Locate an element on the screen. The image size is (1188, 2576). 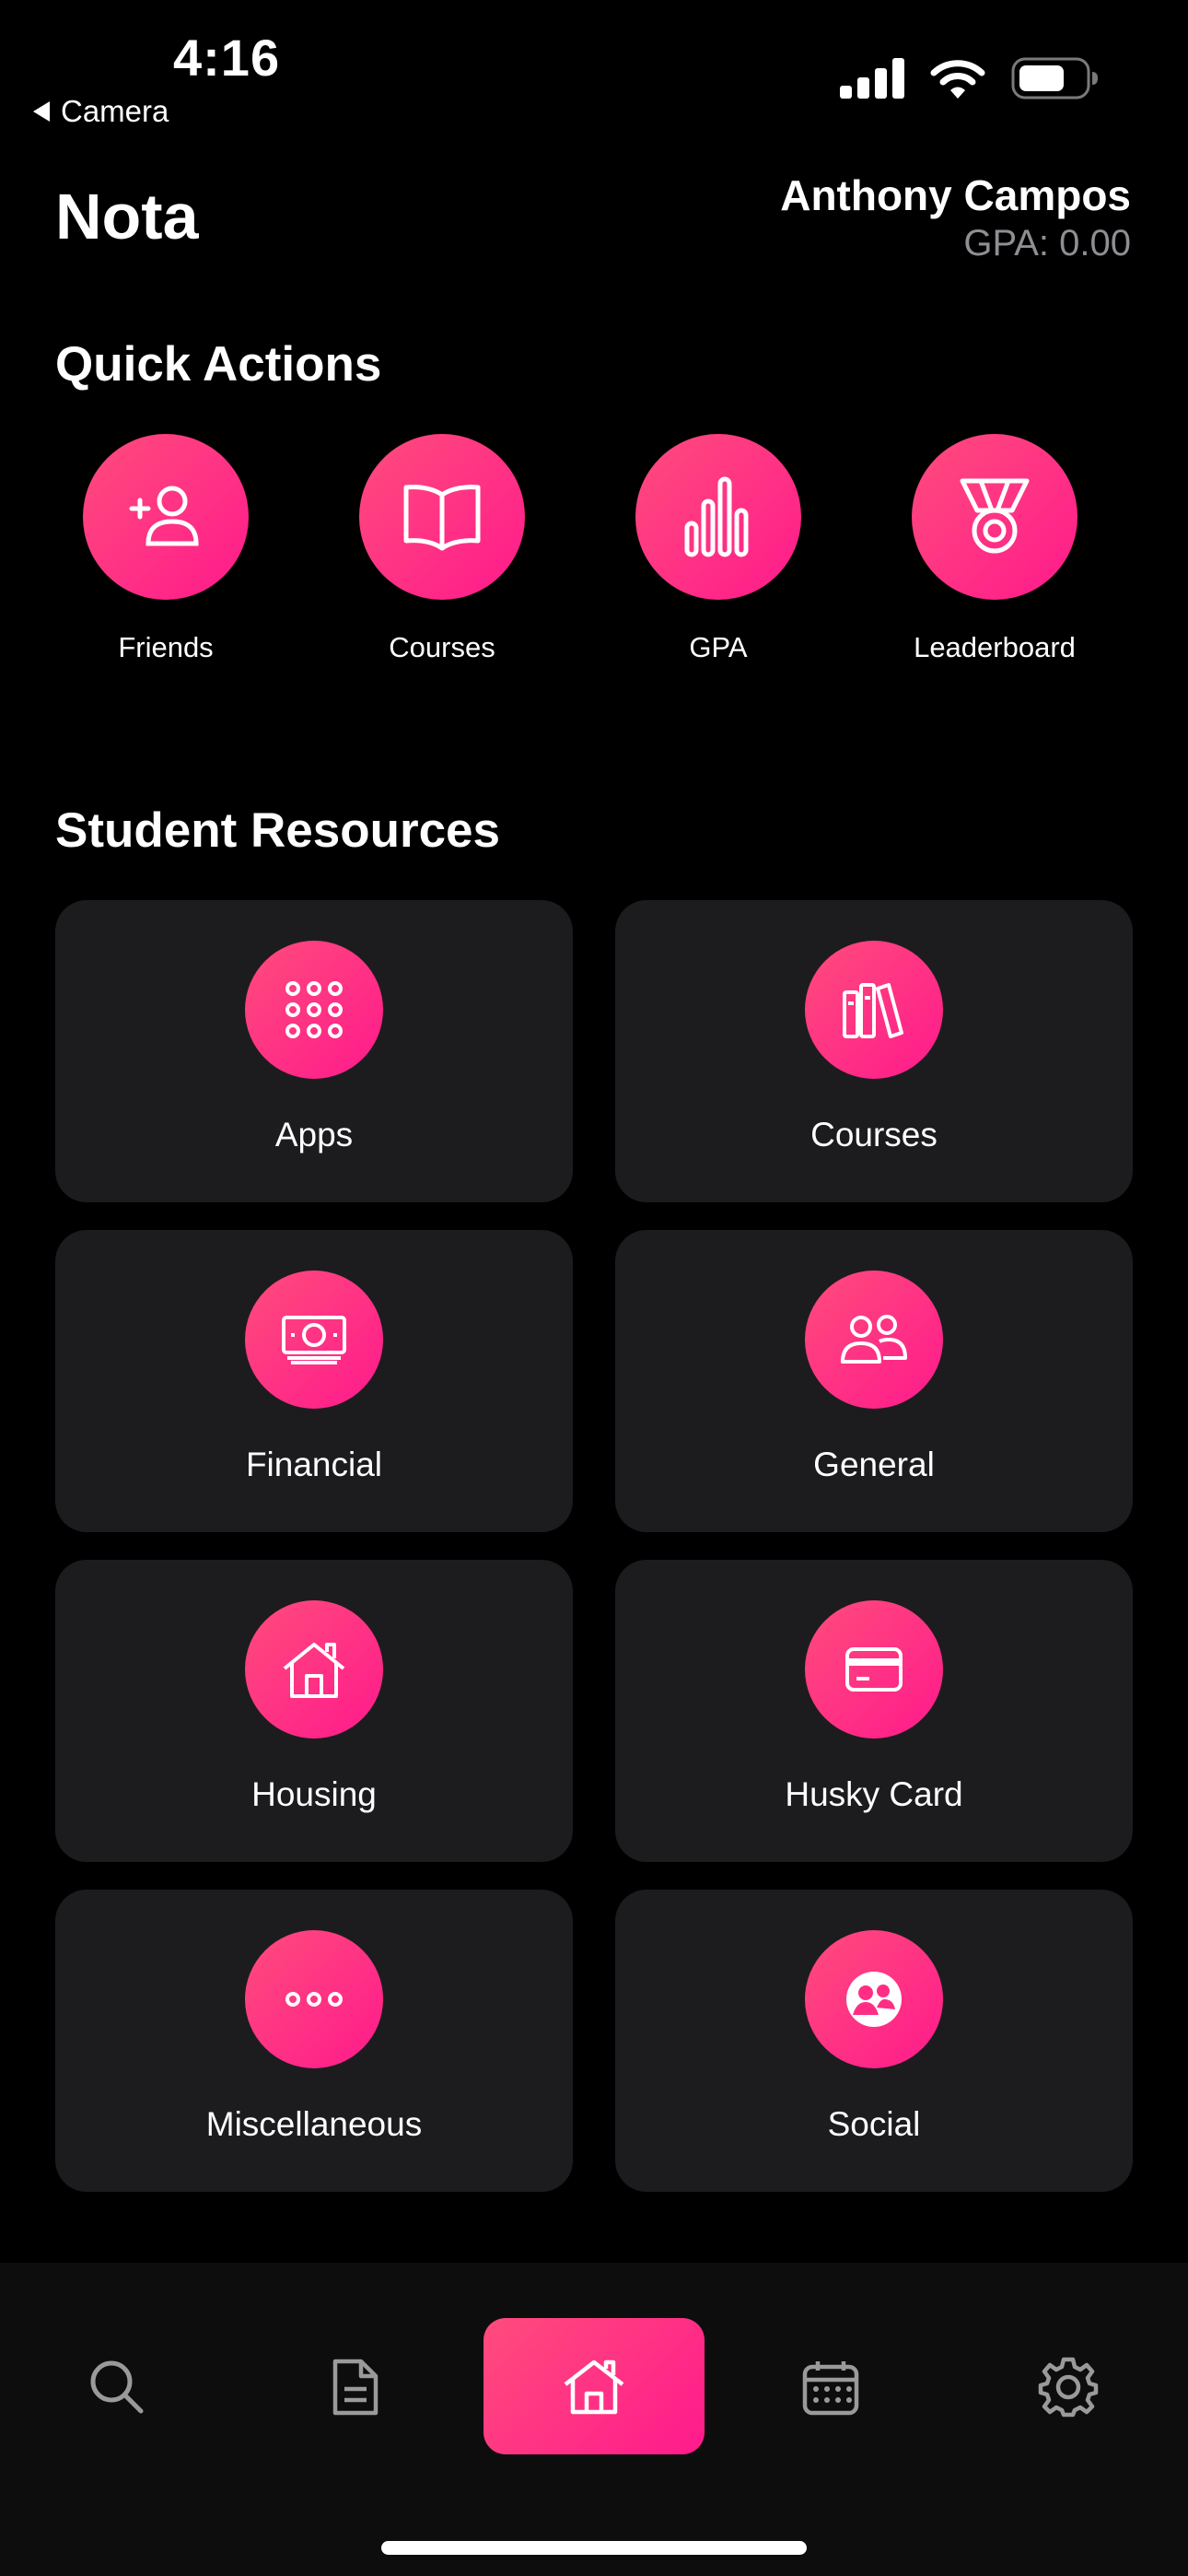
resource-card-miscellaneous: Miscellaneous is located at coordinates (314, 2041).